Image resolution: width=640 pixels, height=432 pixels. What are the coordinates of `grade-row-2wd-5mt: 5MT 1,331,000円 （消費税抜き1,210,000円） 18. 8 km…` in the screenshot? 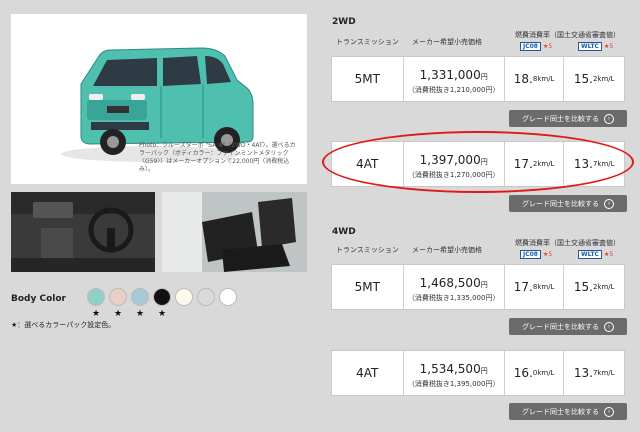 It's located at (478, 79).